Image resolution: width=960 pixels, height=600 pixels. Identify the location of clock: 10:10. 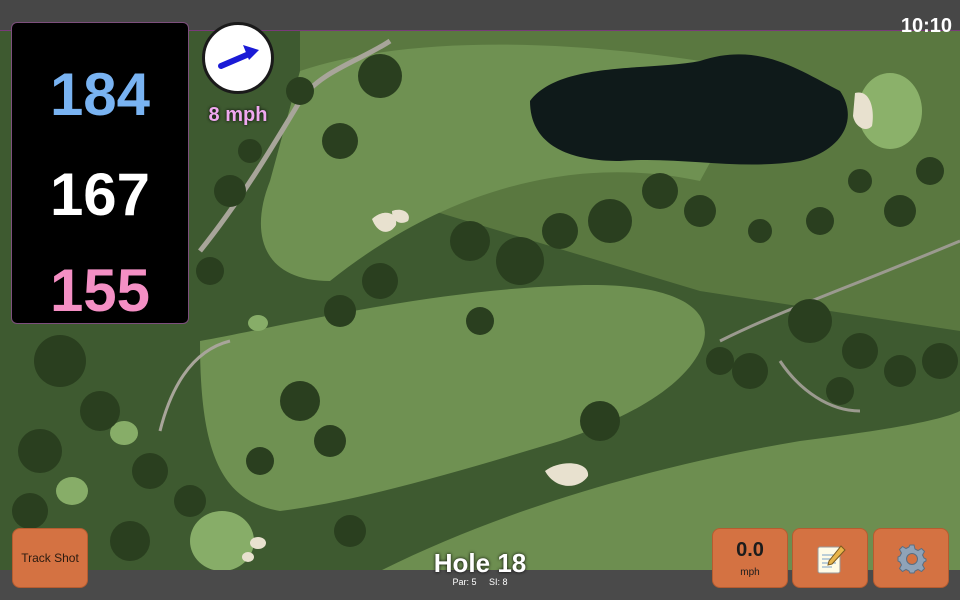
(926, 26).